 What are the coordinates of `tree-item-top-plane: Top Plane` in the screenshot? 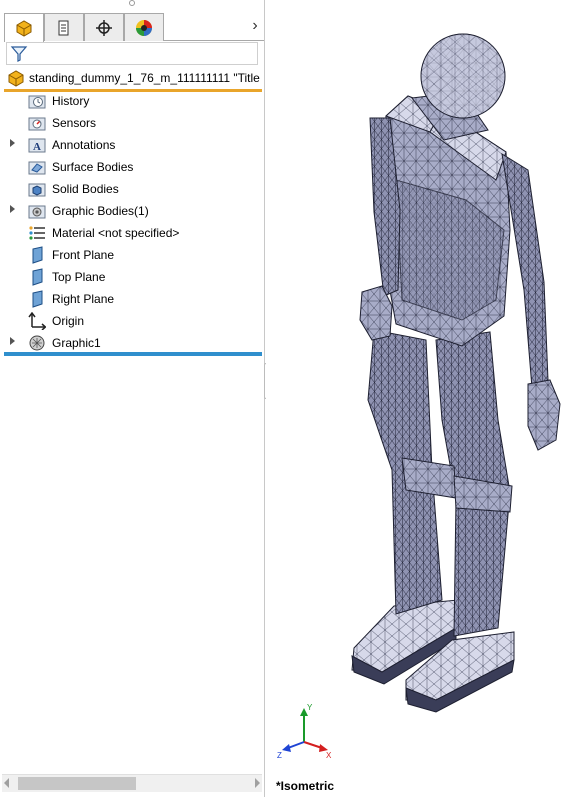 It's located at (131, 277).